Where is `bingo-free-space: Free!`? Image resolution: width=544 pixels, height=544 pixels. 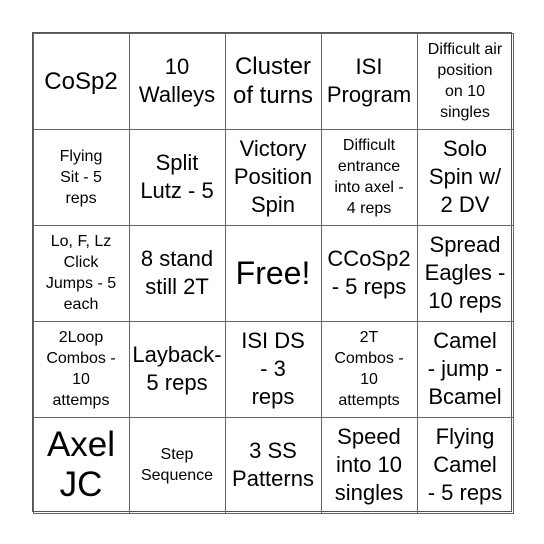 bingo-free-space: Free! is located at coordinates (273, 273).